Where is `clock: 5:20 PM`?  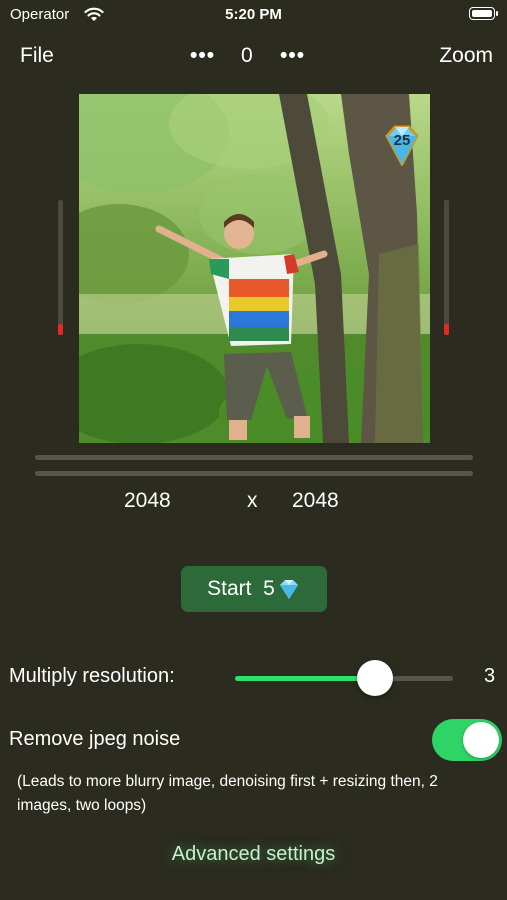
clock: 5:20 PM is located at coordinates (253, 14).